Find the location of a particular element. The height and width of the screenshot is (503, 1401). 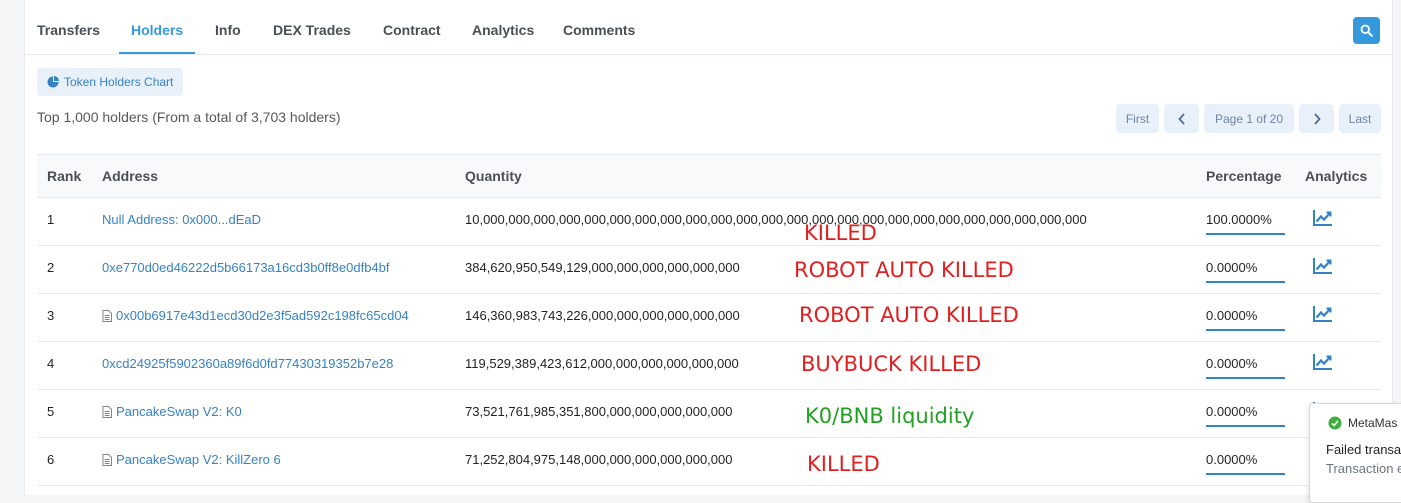

tab-contract: Contract is located at coordinates (412, 30).